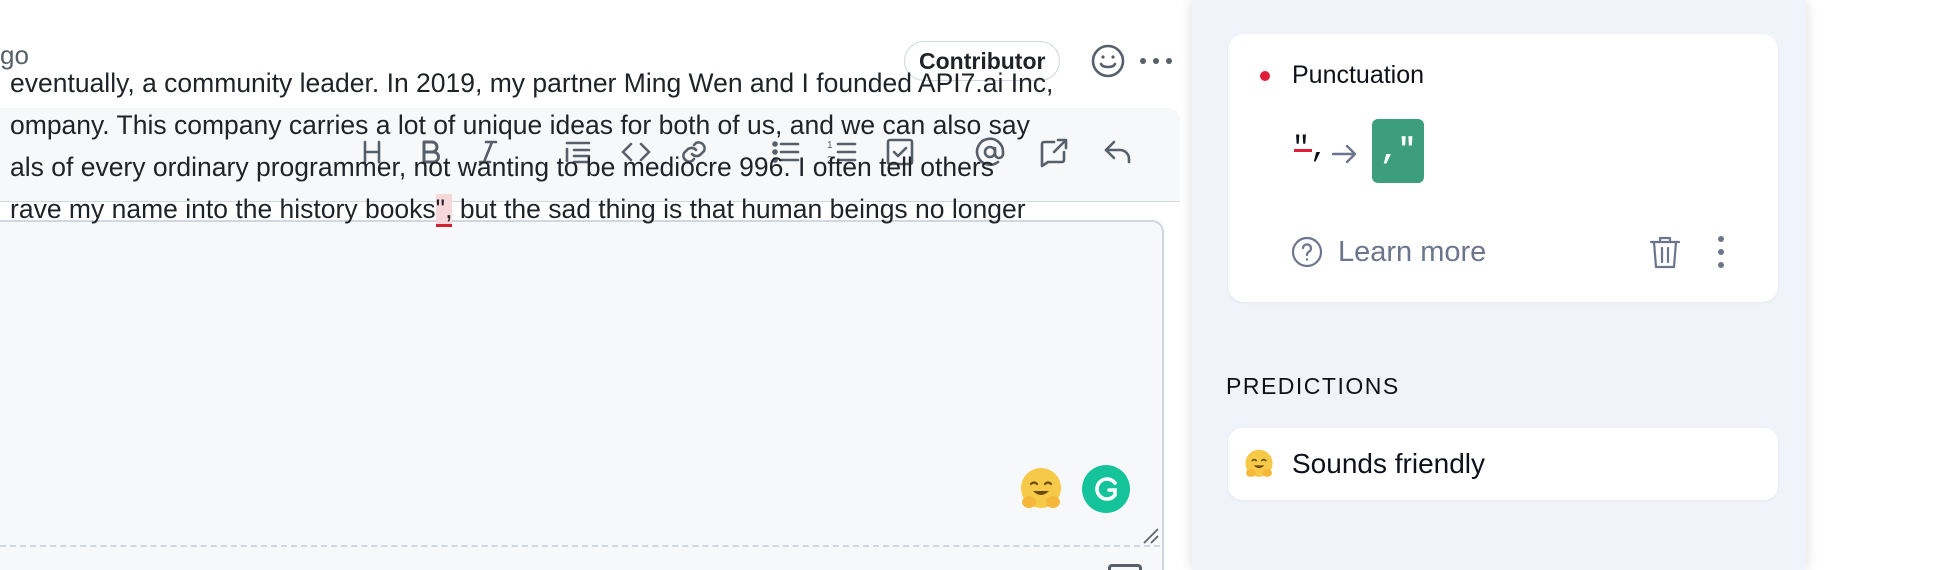 This screenshot has height=570, width=1948. Describe the element at coordinates (444, 210) in the screenshot. I see `punctuation-error-highlight: ",` at that location.